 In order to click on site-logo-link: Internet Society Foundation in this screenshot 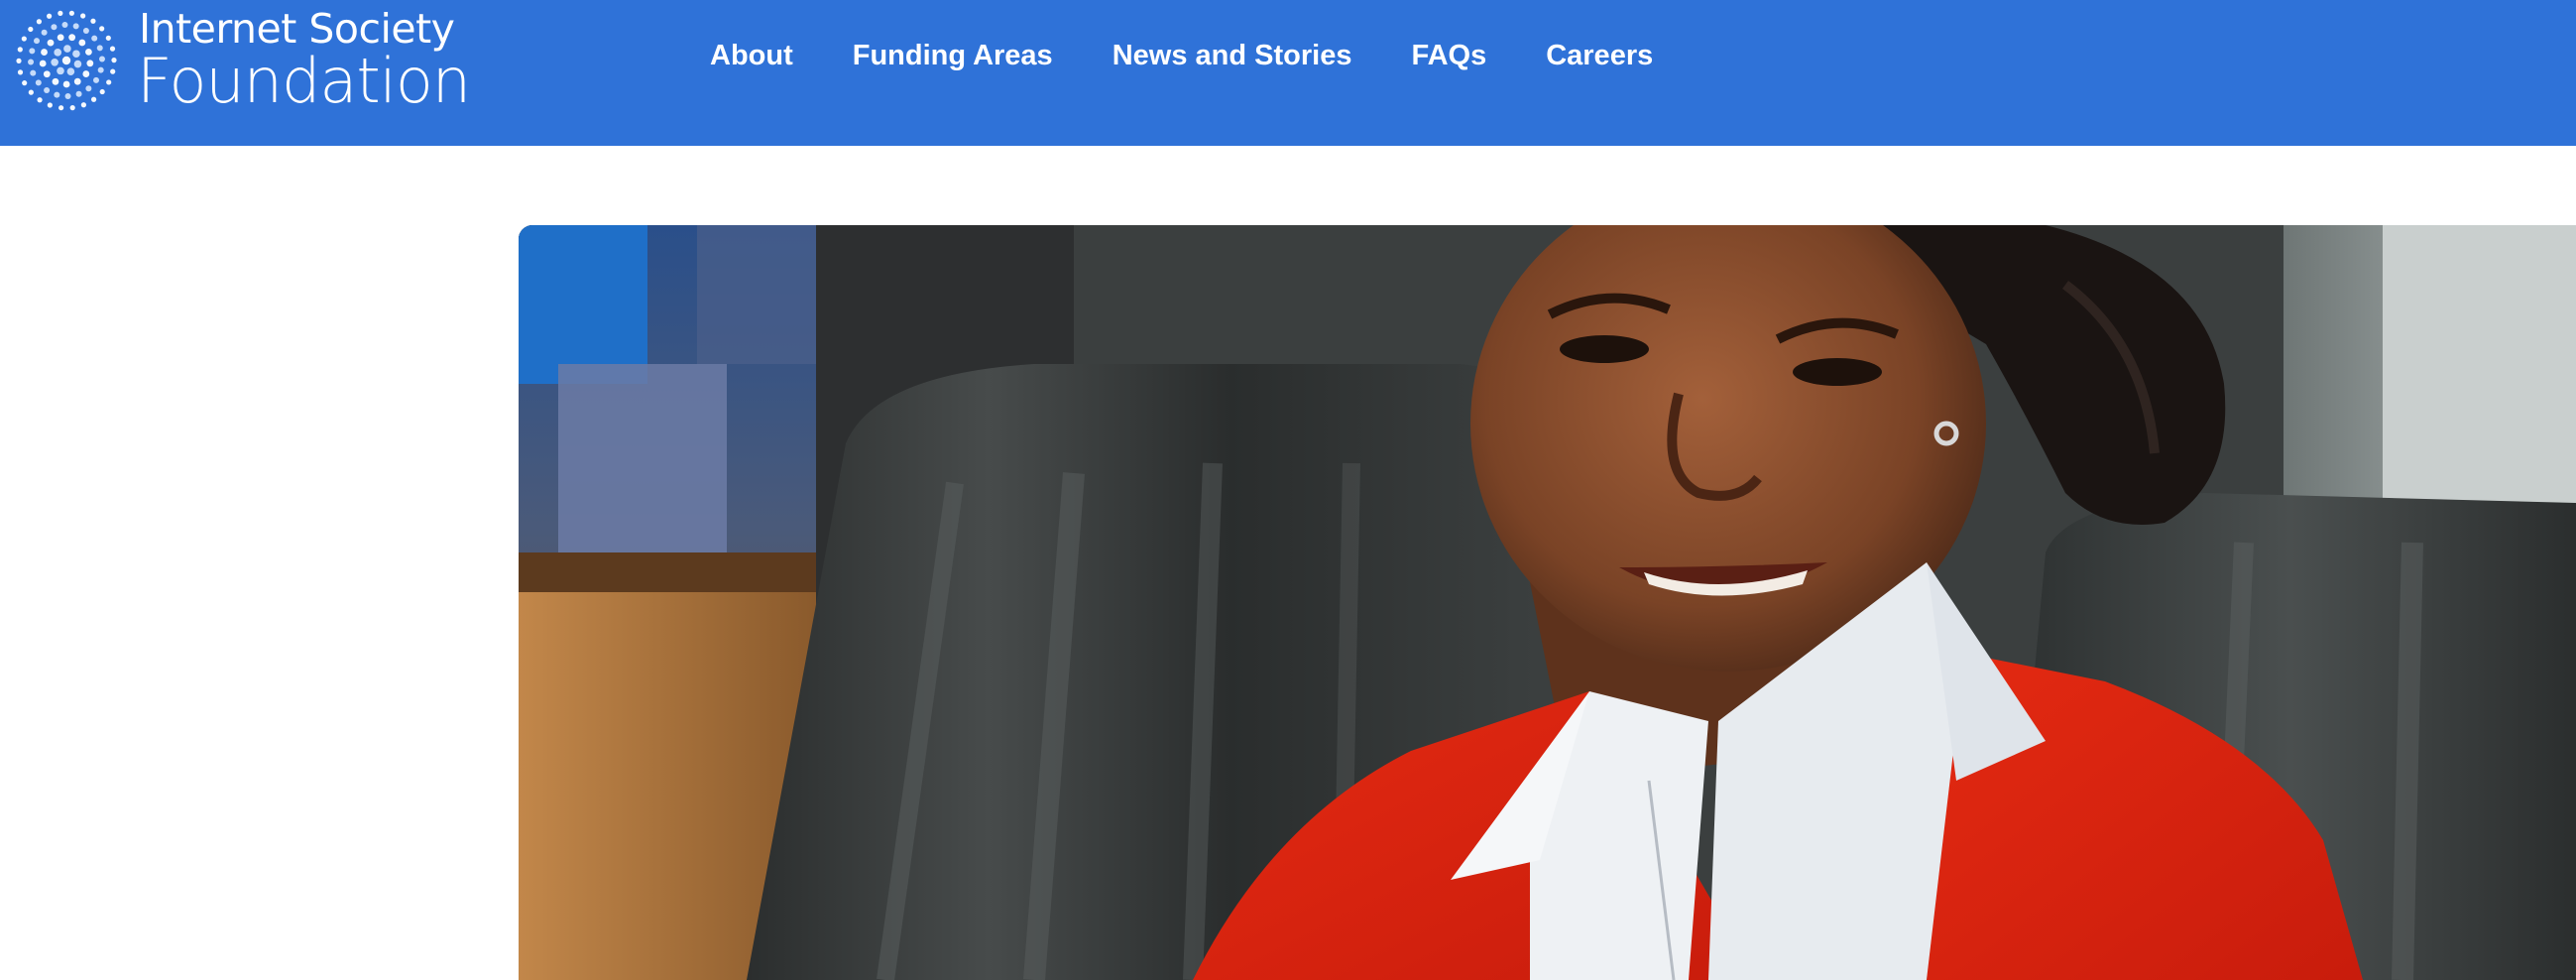, I will do `click(241, 61)`.